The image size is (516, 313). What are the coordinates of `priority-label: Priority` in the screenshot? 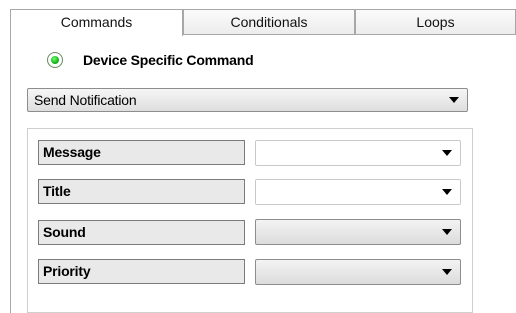 It's located at (141, 271).